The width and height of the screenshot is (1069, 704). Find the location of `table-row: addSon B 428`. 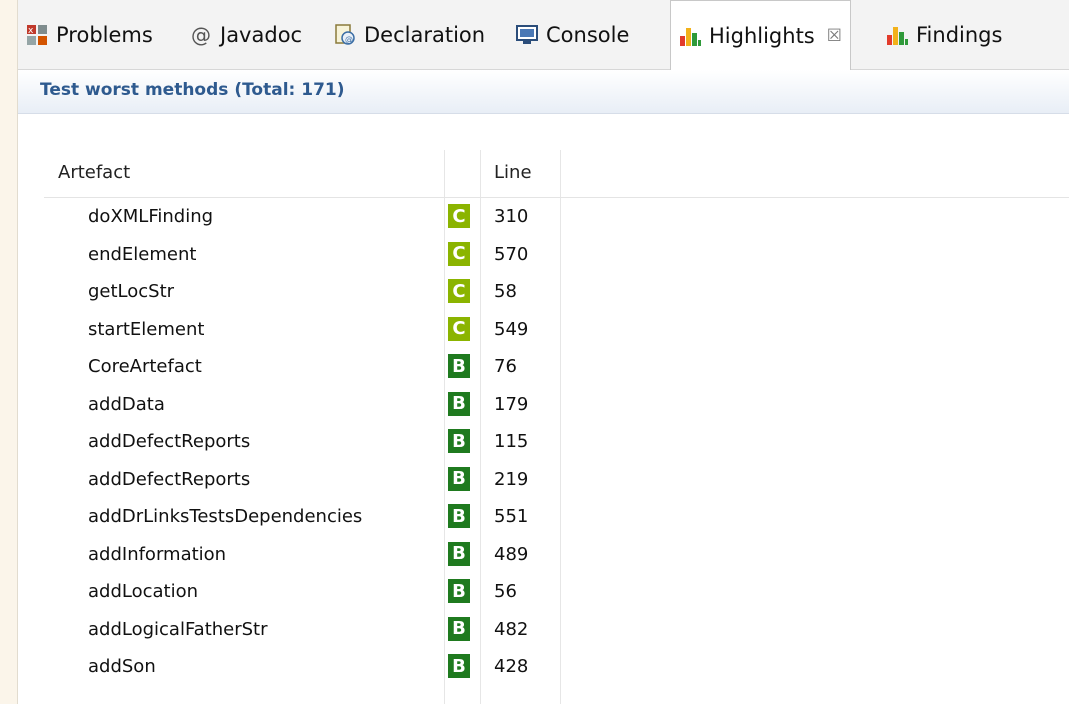

table-row: addSon B 428 is located at coordinates (556, 667).